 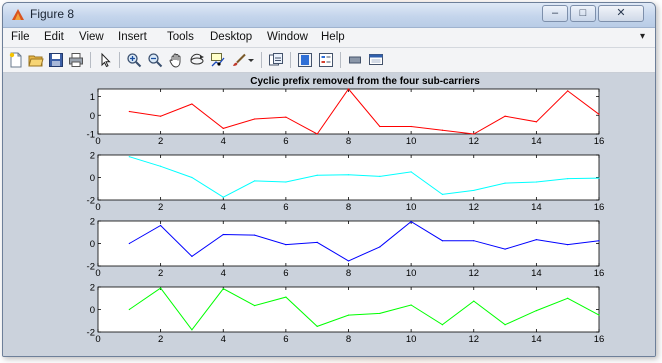 What do you see at coordinates (56, 60) in the screenshot?
I see `save-icon` at bounding box center [56, 60].